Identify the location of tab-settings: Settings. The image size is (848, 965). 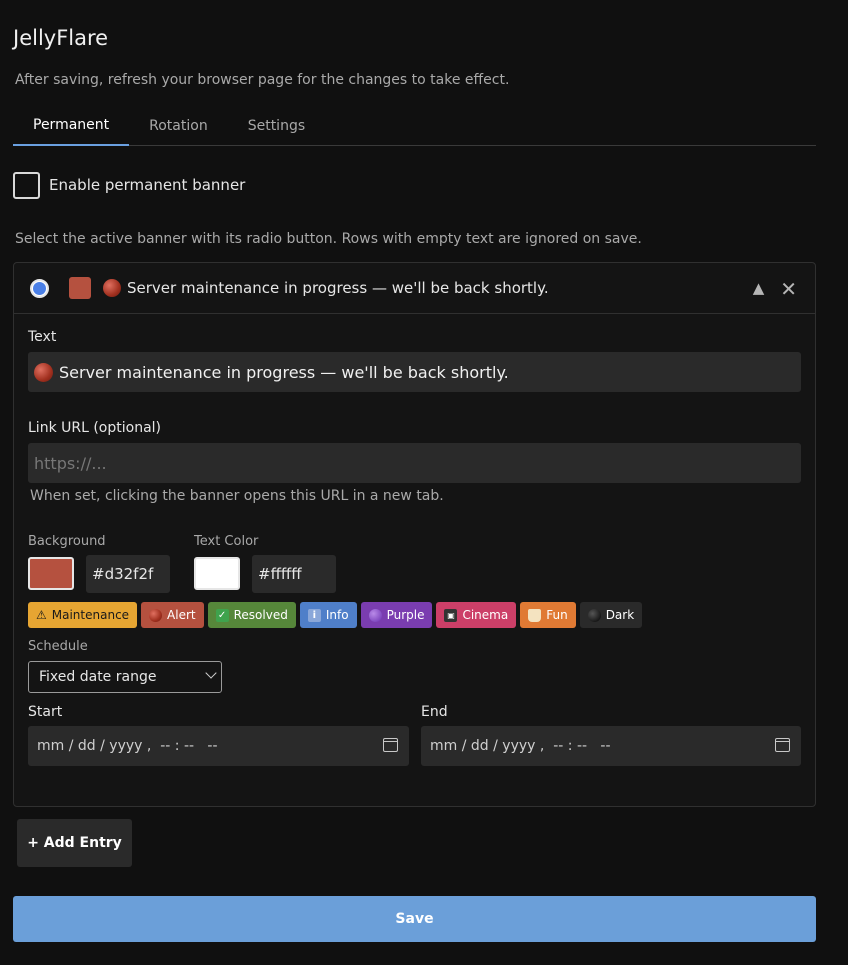
(276, 126).